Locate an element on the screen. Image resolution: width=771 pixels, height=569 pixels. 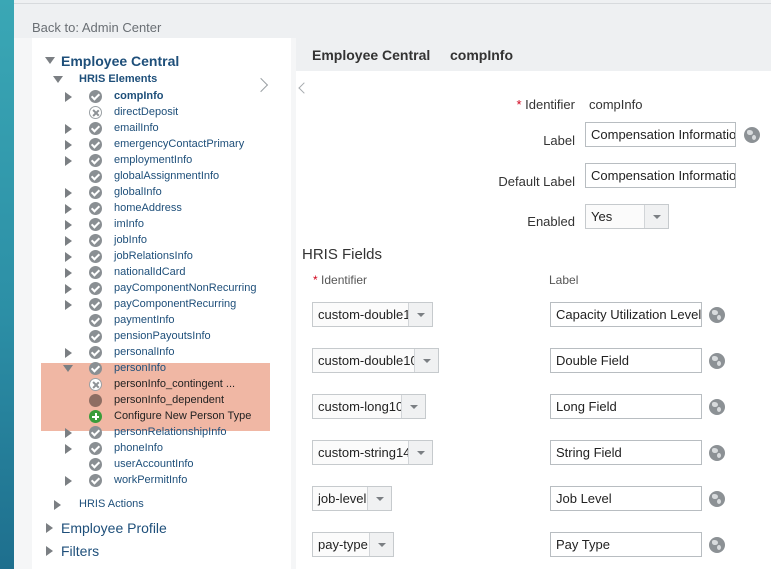
tree-employee-central: Employee Central is located at coordinates (120, 61).